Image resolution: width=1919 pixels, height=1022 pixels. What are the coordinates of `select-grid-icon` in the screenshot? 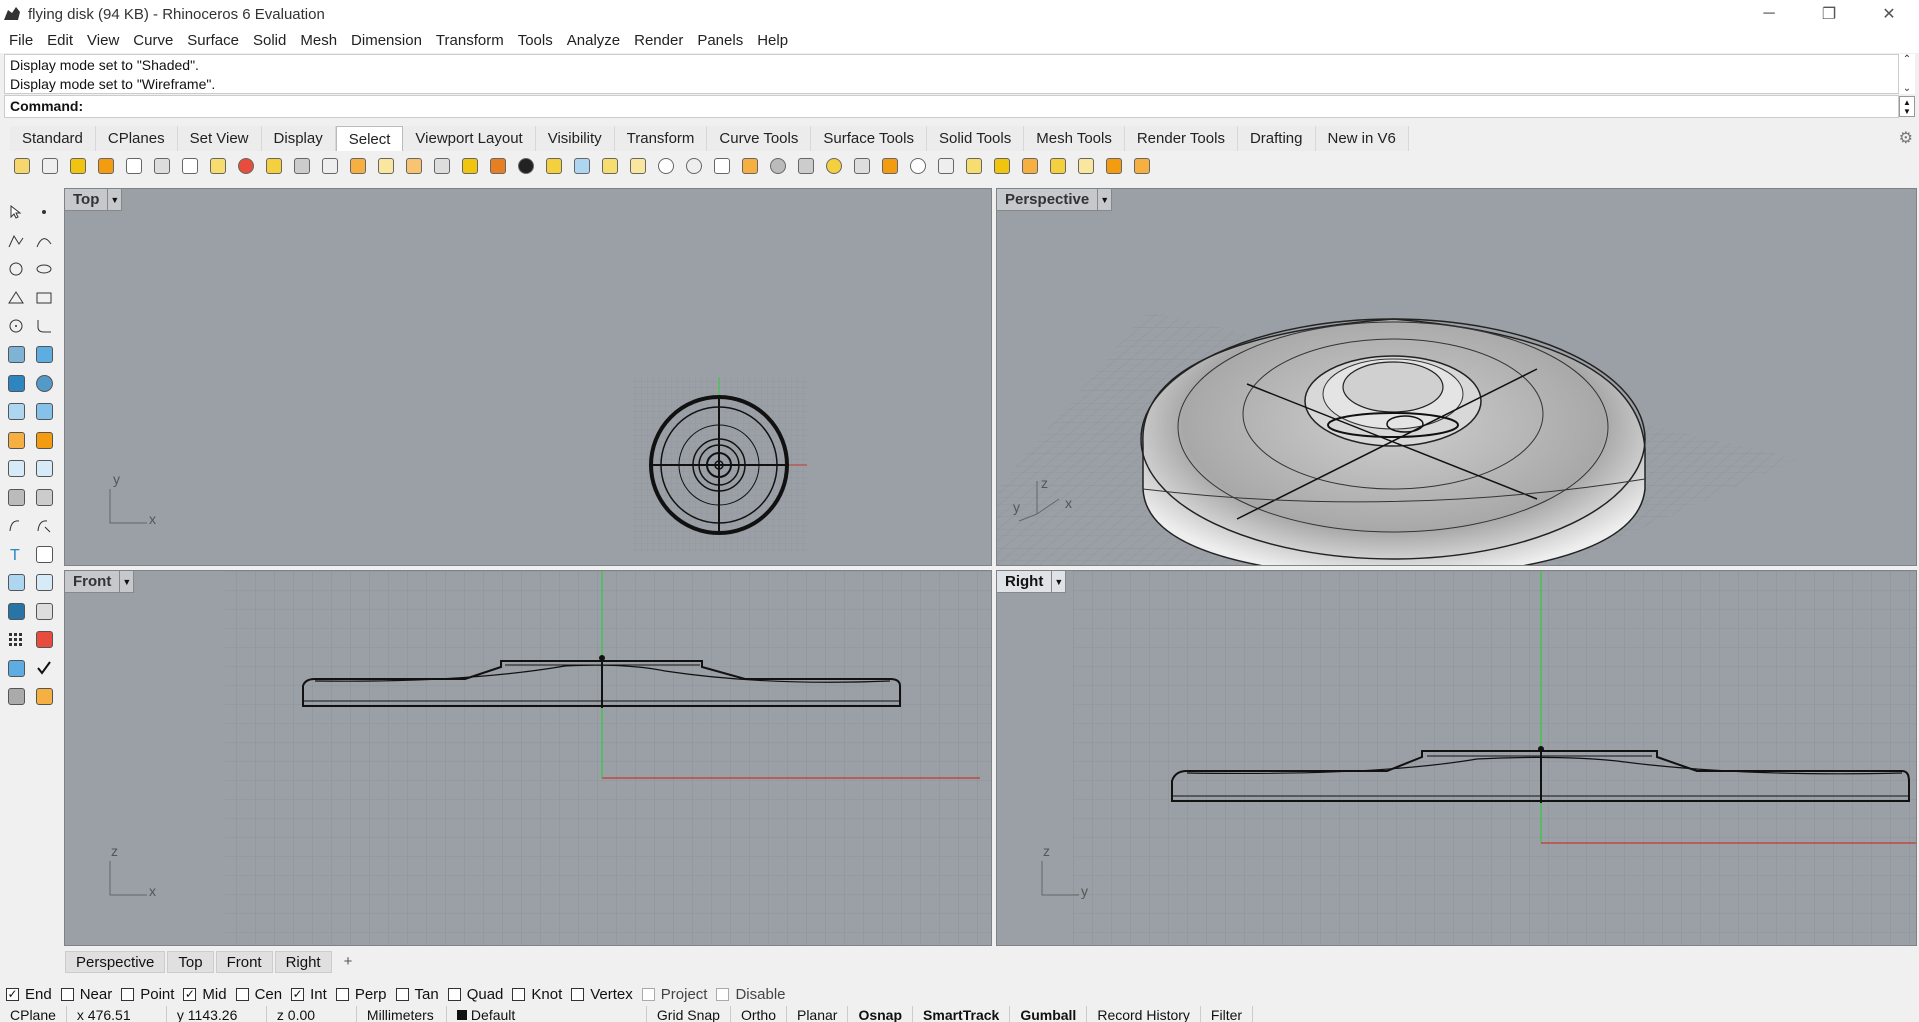 It's located at (974, 166).